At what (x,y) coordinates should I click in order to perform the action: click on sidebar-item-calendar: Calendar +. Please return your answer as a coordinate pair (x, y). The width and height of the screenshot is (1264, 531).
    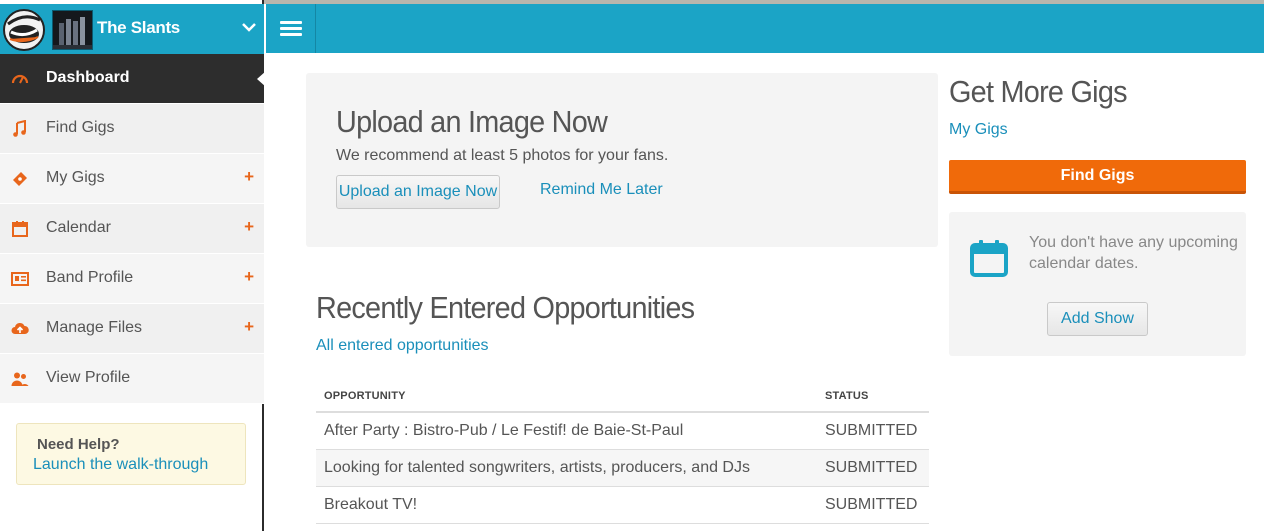
    Looking at the image, I should click on (132, 229).